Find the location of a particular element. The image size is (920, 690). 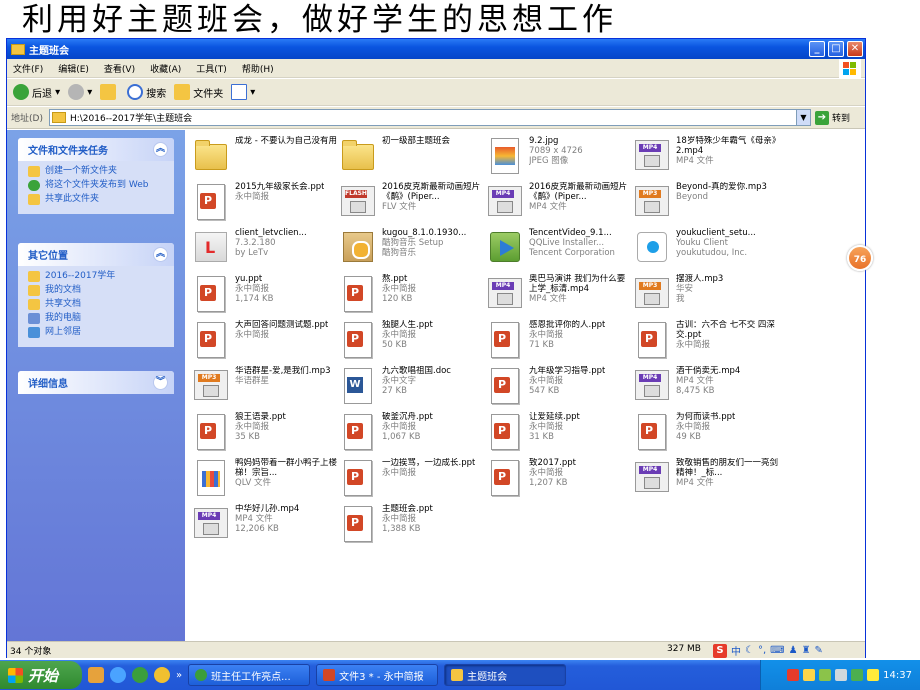

window-titlebar: 主题班会 _ □ ✕ is located at coordinates (436, 49).